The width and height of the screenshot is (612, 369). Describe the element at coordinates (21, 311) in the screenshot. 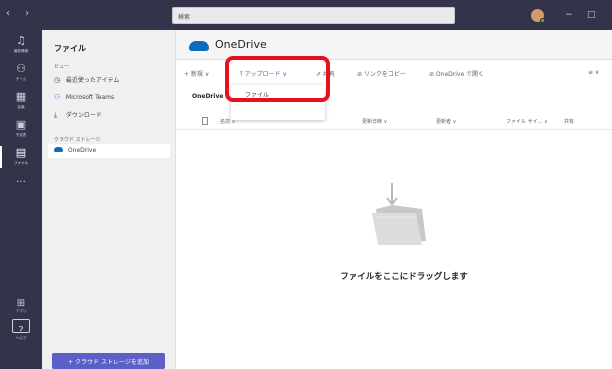

I see `rail-label: アプリ` at that location.